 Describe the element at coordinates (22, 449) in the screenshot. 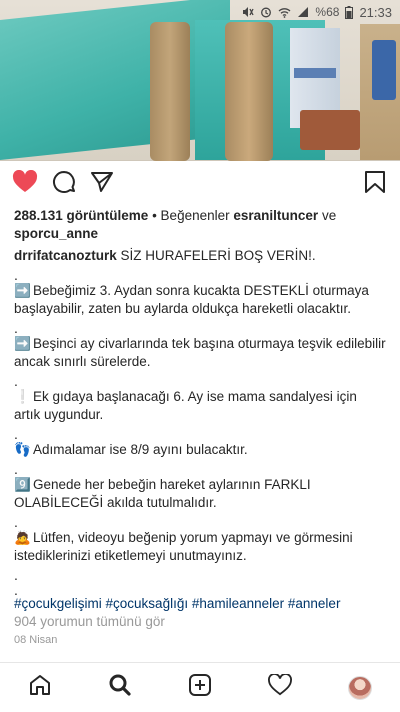

I see `footprints-icon: 👣` at that location.